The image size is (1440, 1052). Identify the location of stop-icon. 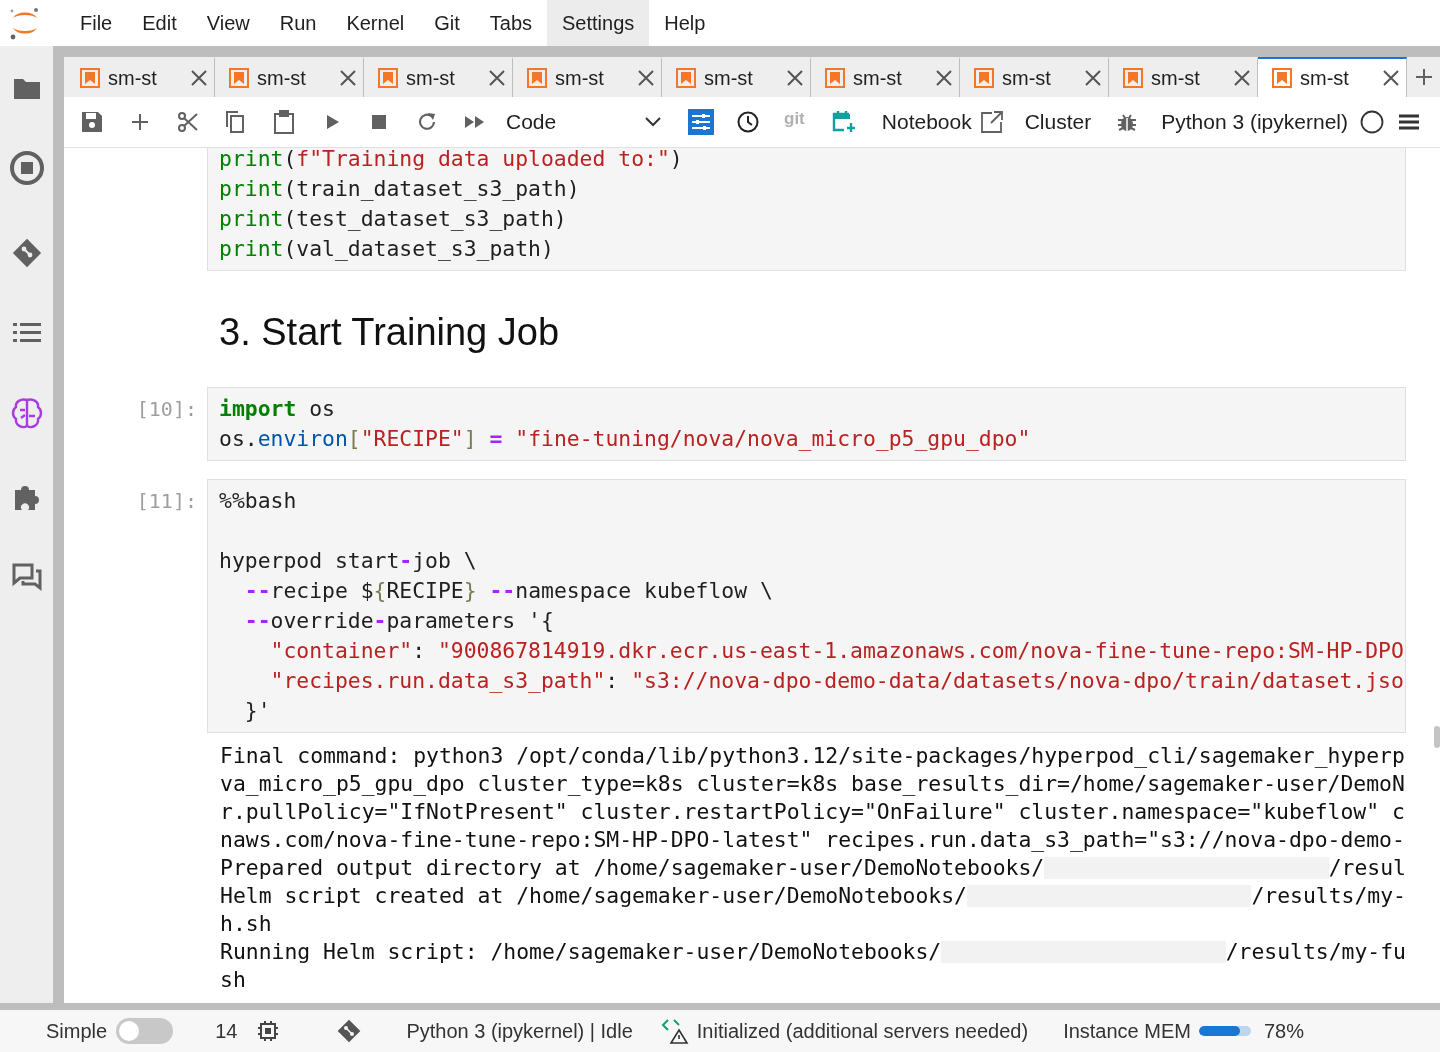
(26, 168).